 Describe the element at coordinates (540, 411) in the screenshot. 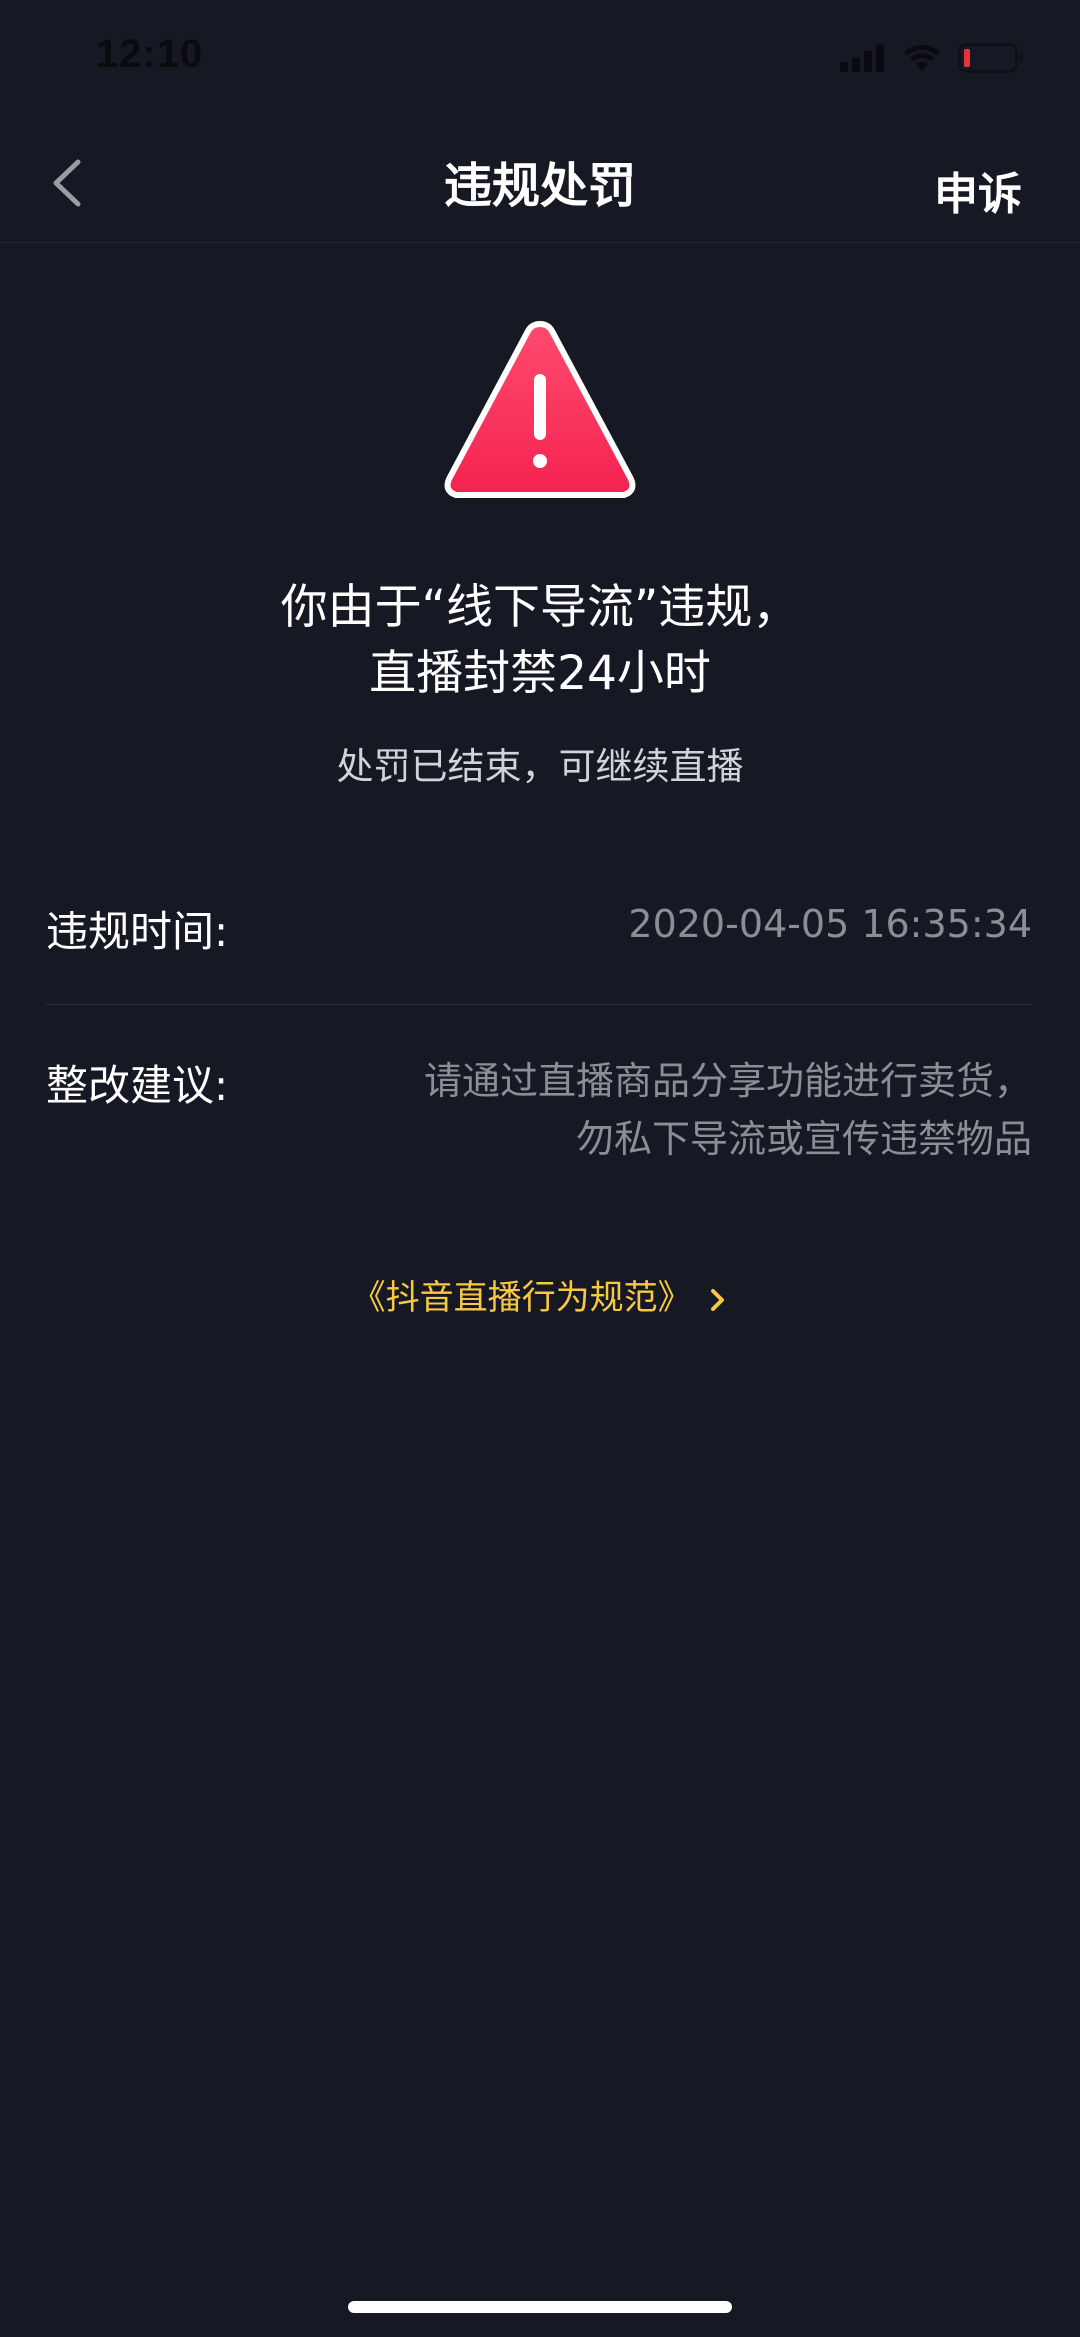

I see `warning-icon` at that location.